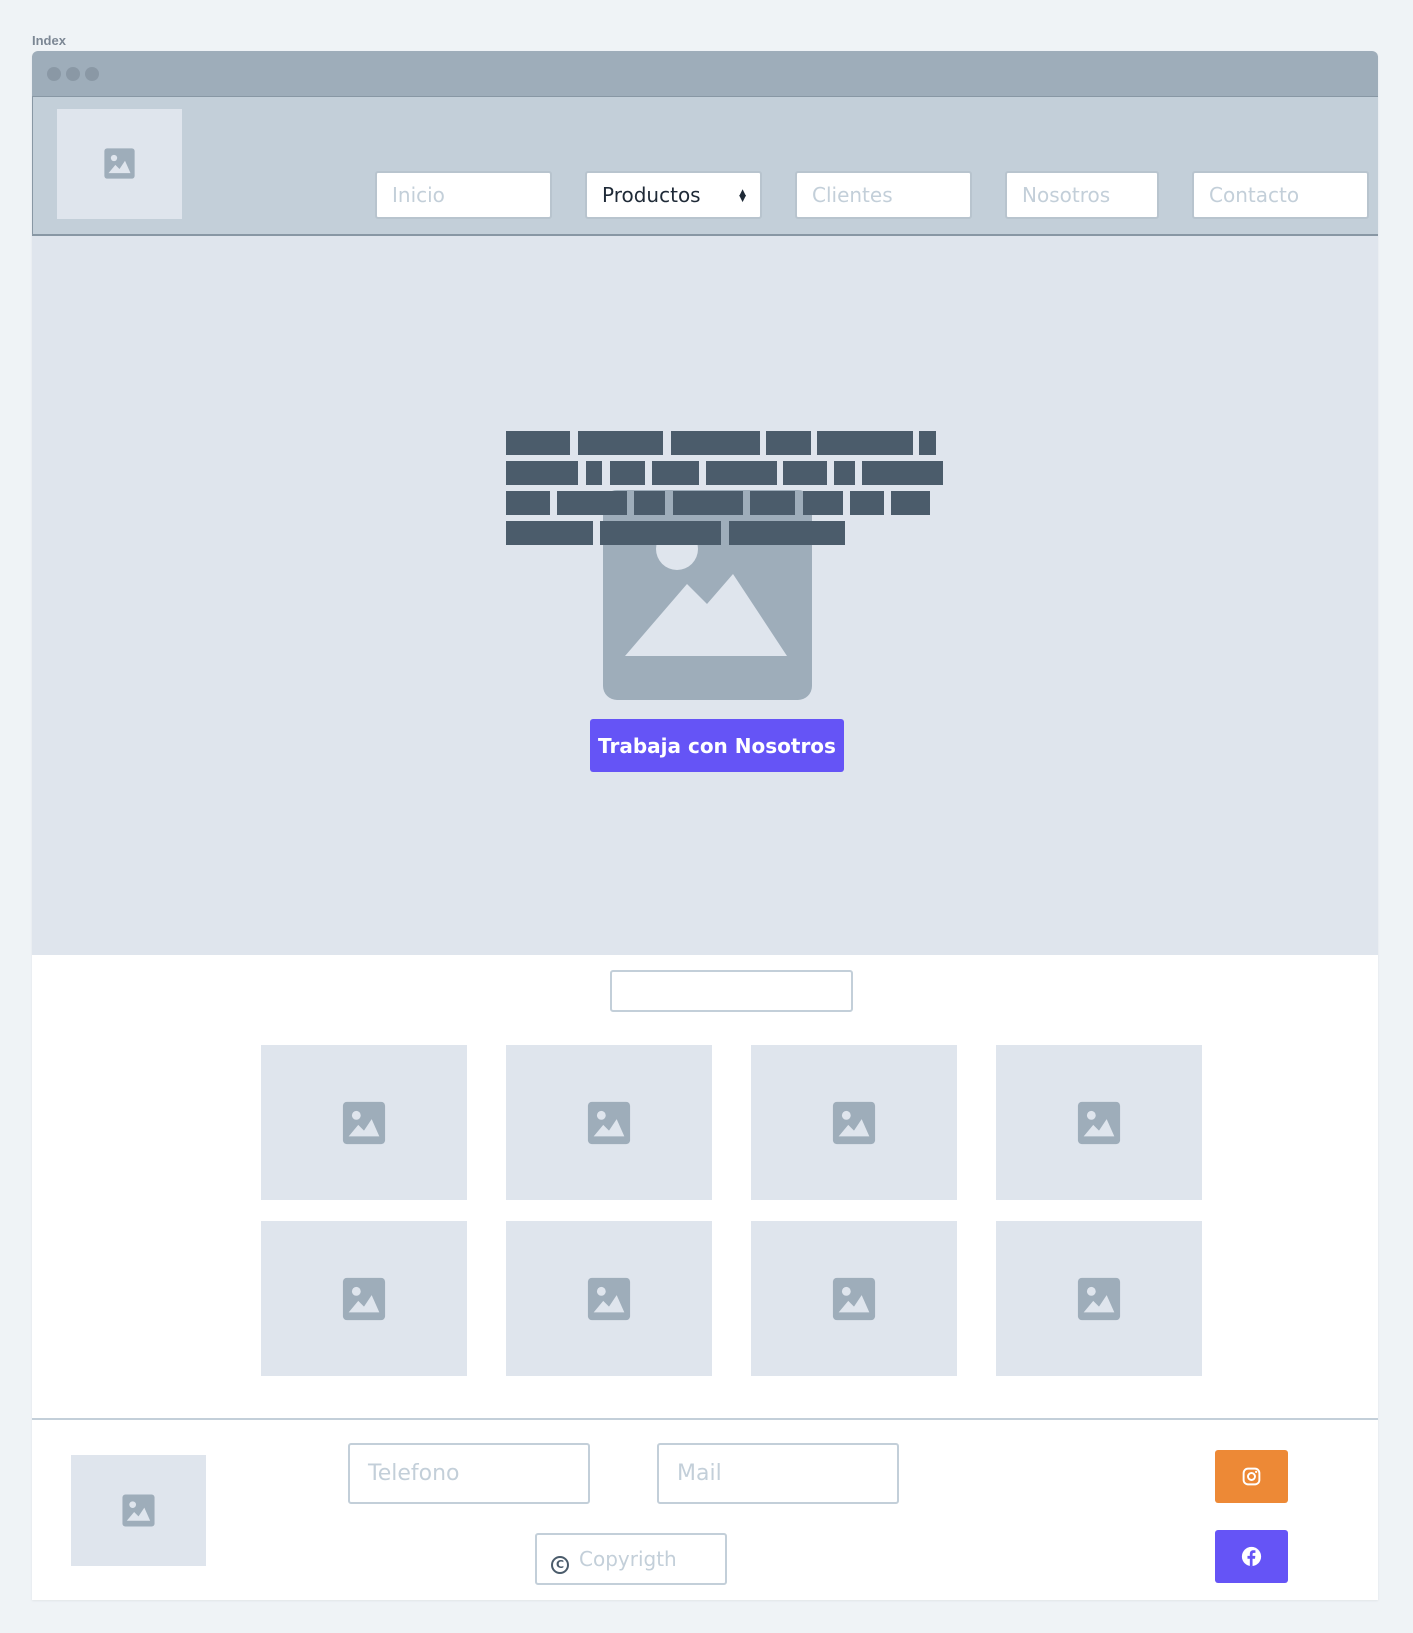 The height and width of the screenshot is (1633, 1413). I want to click on facebook-icon, so click(1251, 1556).